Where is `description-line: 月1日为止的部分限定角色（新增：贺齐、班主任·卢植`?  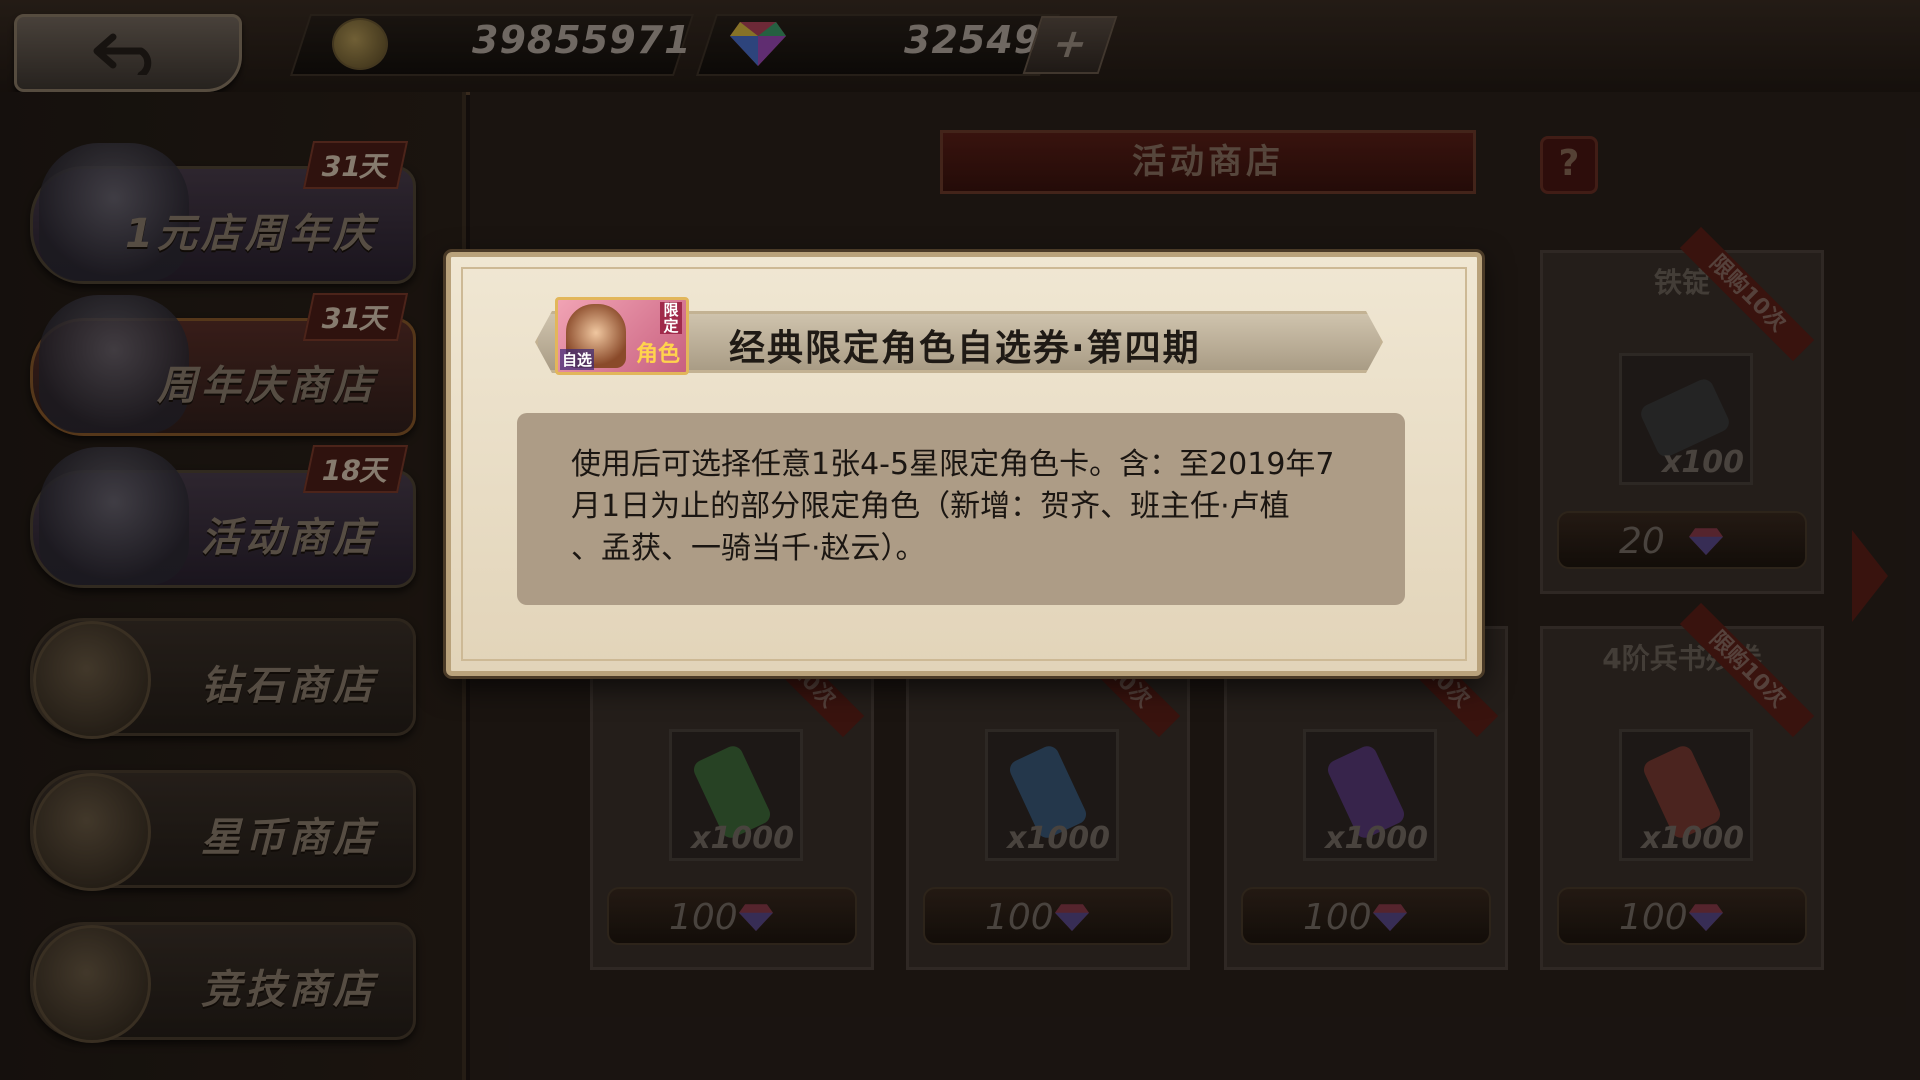 description-line: 月1日为止的部分限定角色（新增：贺齐、班主任·卢植 is located at coordinates (930, 506).